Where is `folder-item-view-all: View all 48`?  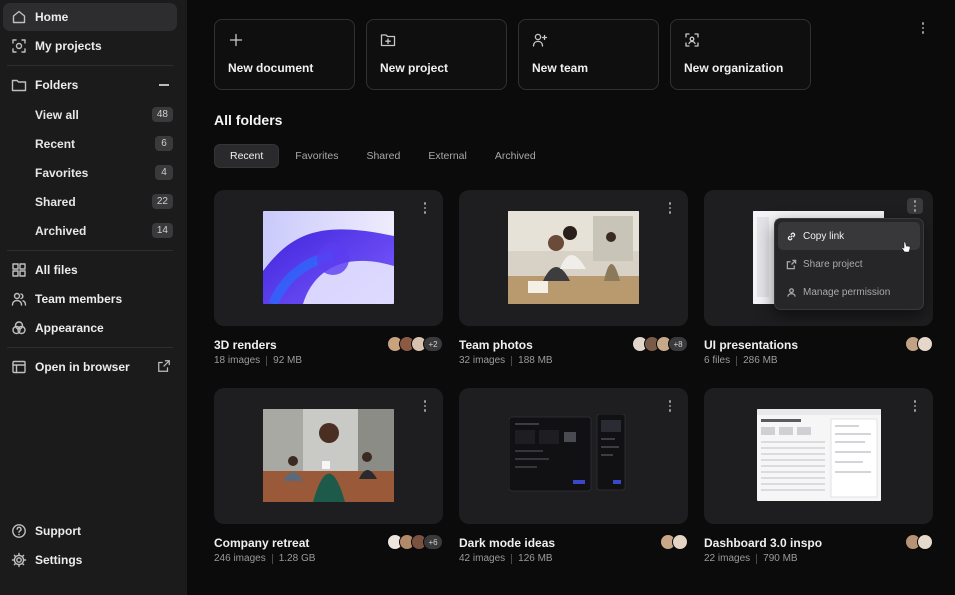
folder-item-view-all: View all 48 is located at coordinates (90, 114).